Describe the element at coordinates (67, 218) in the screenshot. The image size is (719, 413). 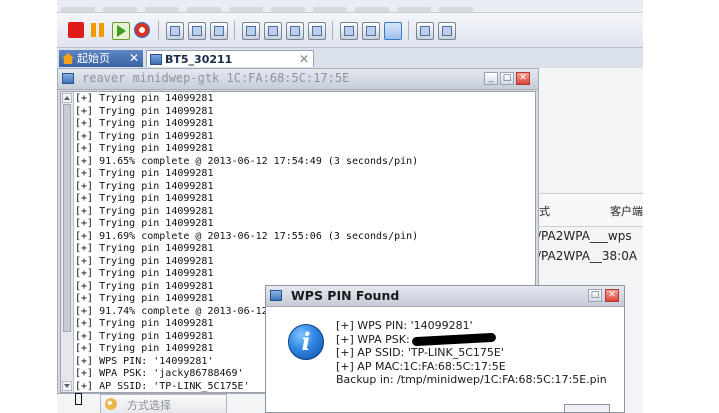
I see `scrollbar-thumb` at that location.